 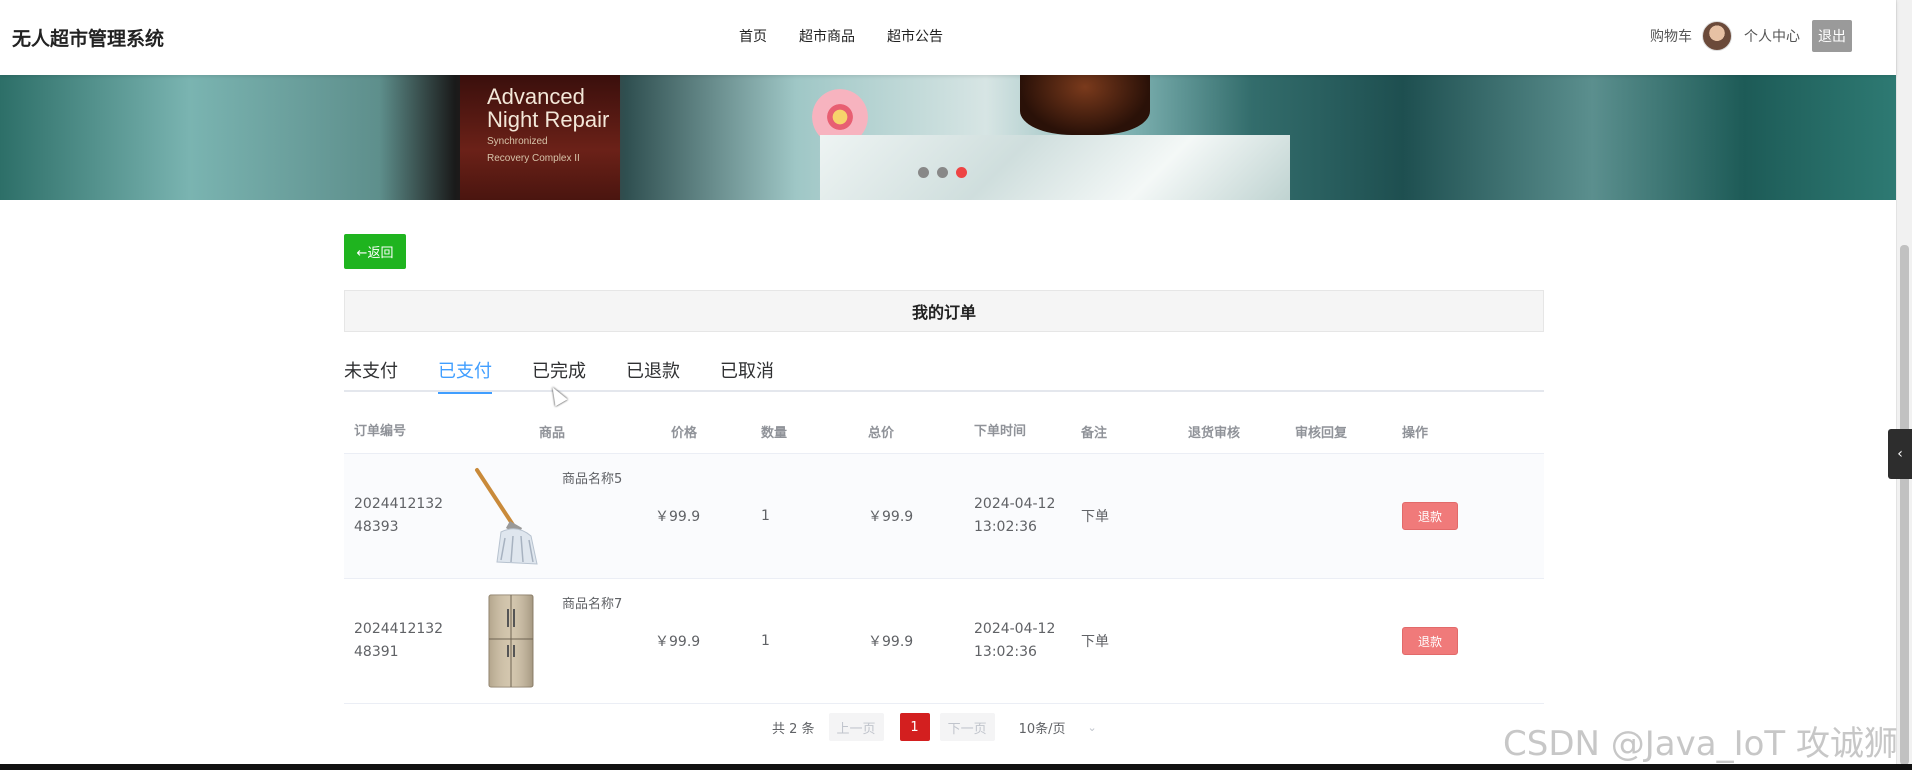 I want to click on page-number-1: 1, so click(x=914, y=727).